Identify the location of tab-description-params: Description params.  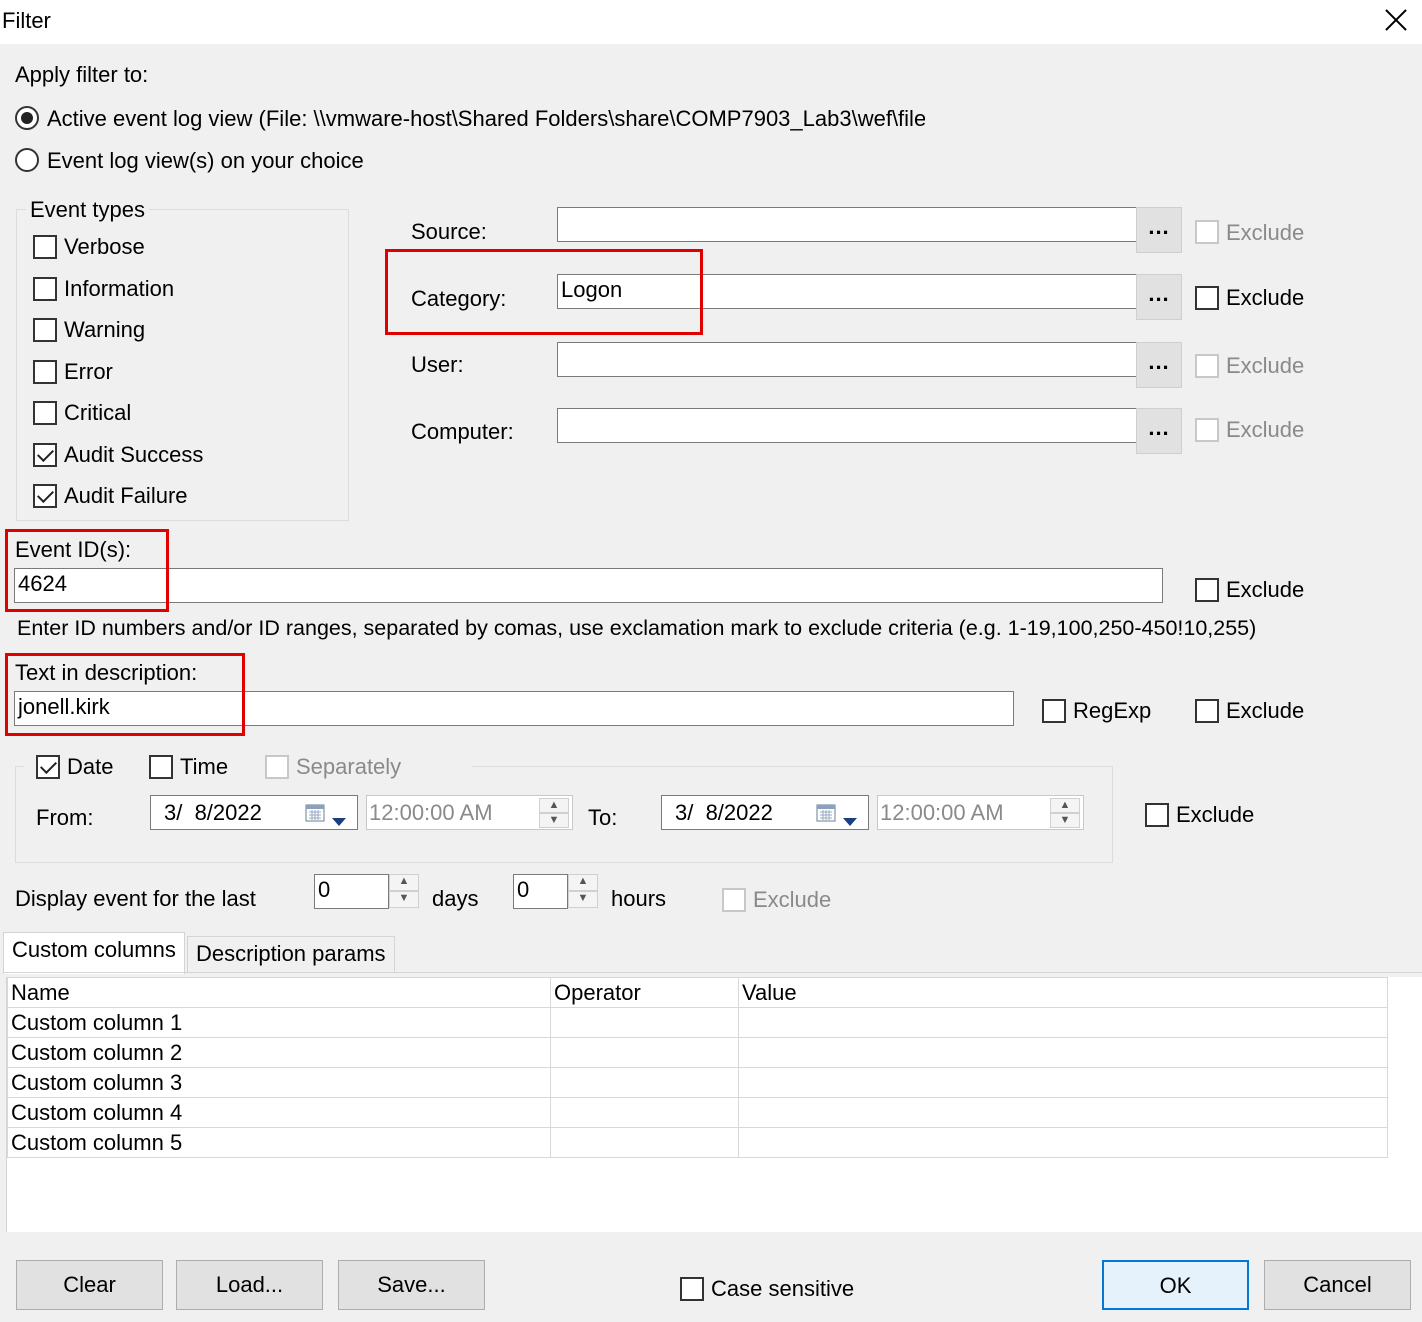
(291, 954).